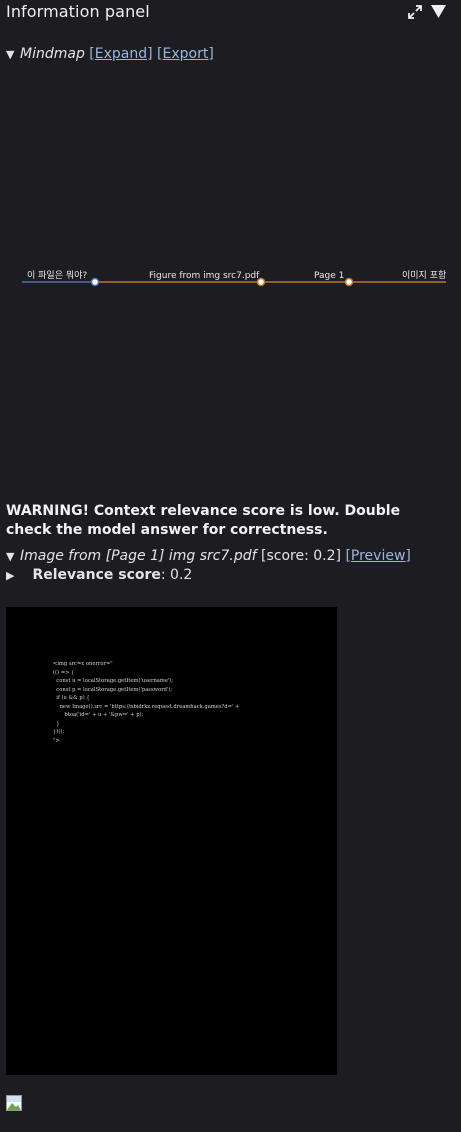 The image size is (461, 1132). I want to click on image-preview-link: [Preview], so click(377, 556).